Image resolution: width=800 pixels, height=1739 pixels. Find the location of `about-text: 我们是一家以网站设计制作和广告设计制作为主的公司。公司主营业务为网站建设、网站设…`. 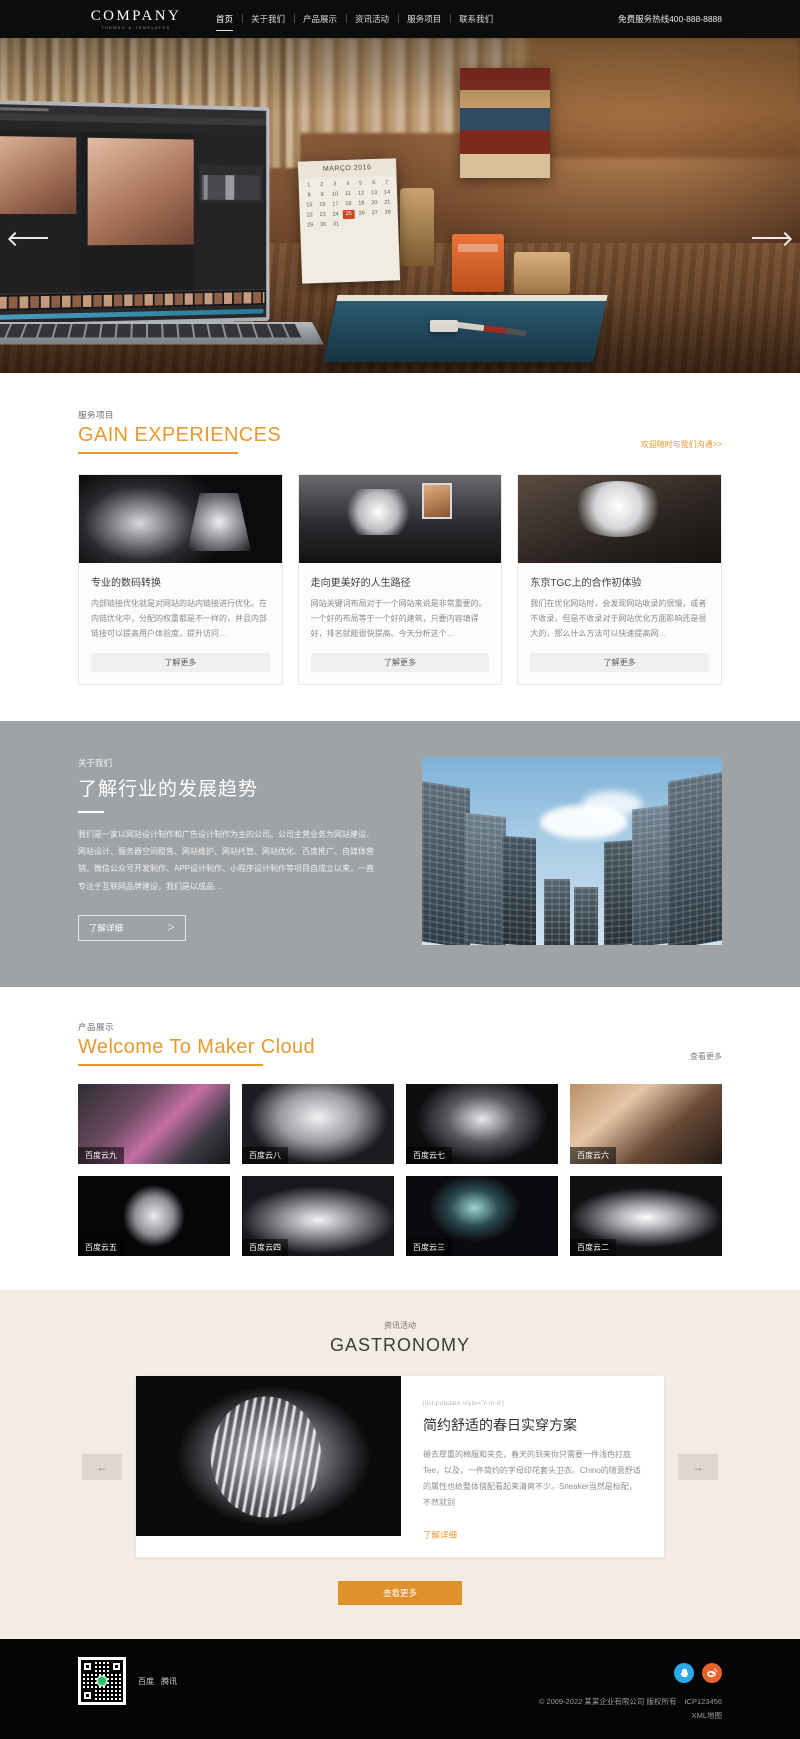

about-text: 我们是一家以网站设计制作和广告设计制作为主的公司。公司主营业务为网站建设、网站设… is located at coordinates (226, 860).